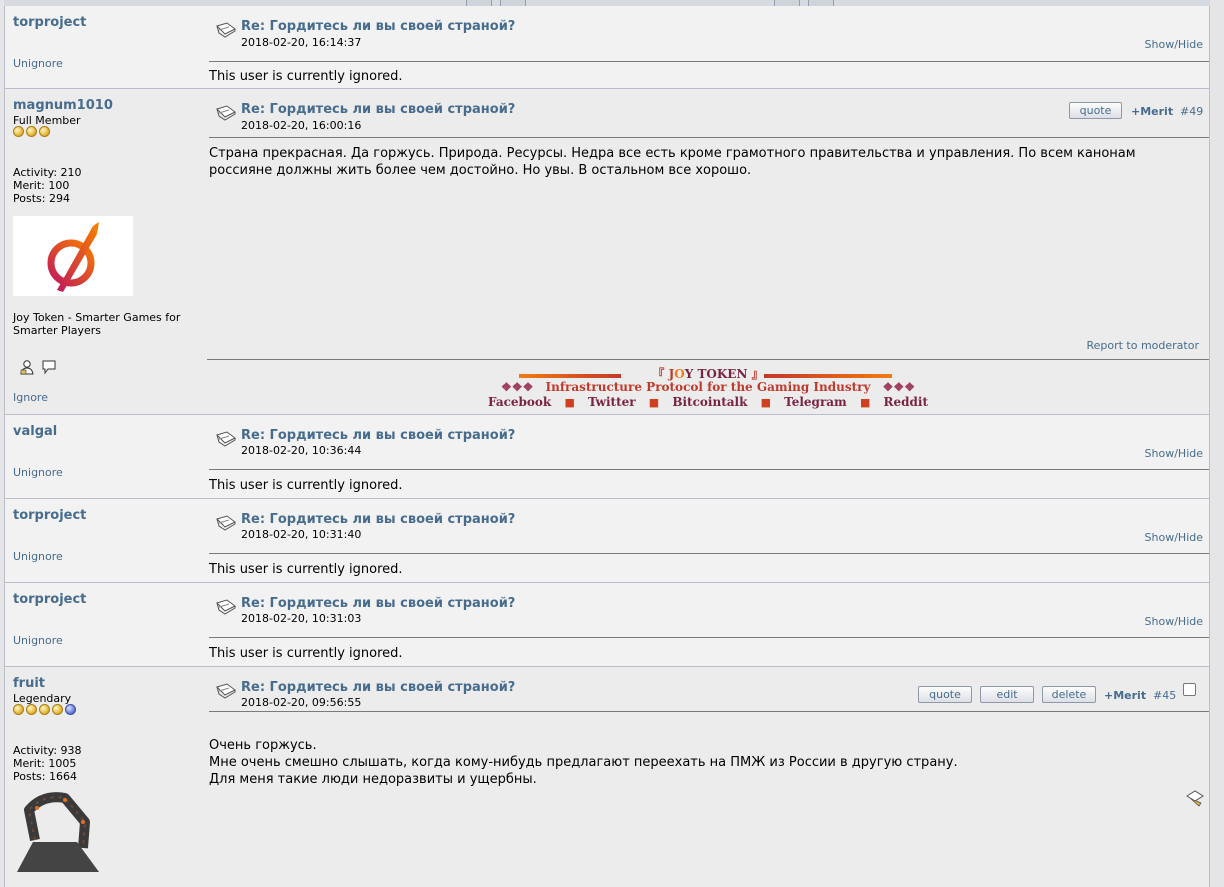 Image resolution: width=1224 pixels, height=887 pixels. What do you see at coordinates (47, 750) in the screenshot?
I see `user-activity: Activity: 938` at bounding box center [47, 750].